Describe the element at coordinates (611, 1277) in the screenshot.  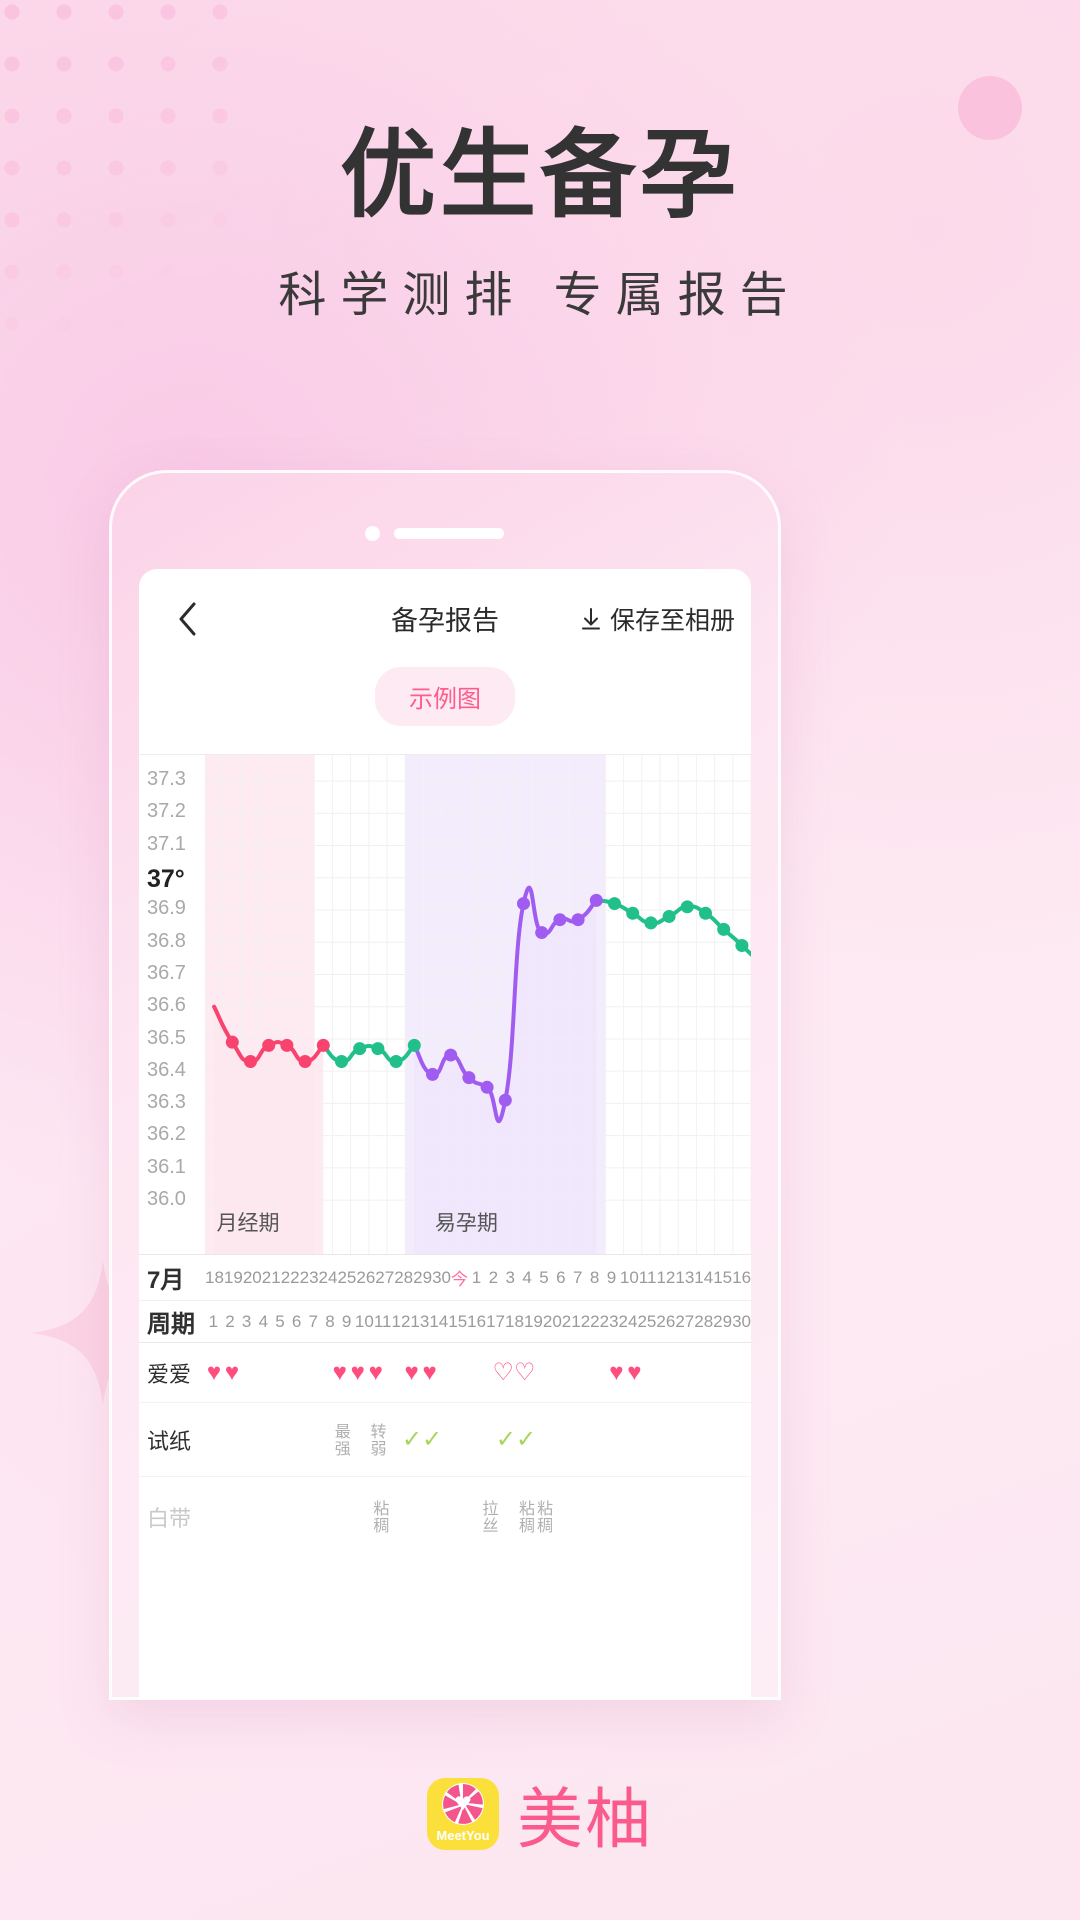
I see `table-cell: 9` at that location.